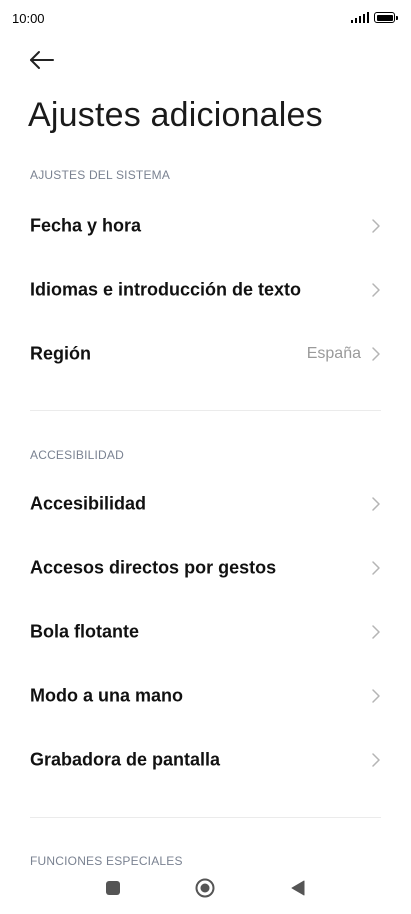  What do you see at coordinates (60, 353) in the screenshot?
I see `row-label: Región` at bounding box center [60, 353].